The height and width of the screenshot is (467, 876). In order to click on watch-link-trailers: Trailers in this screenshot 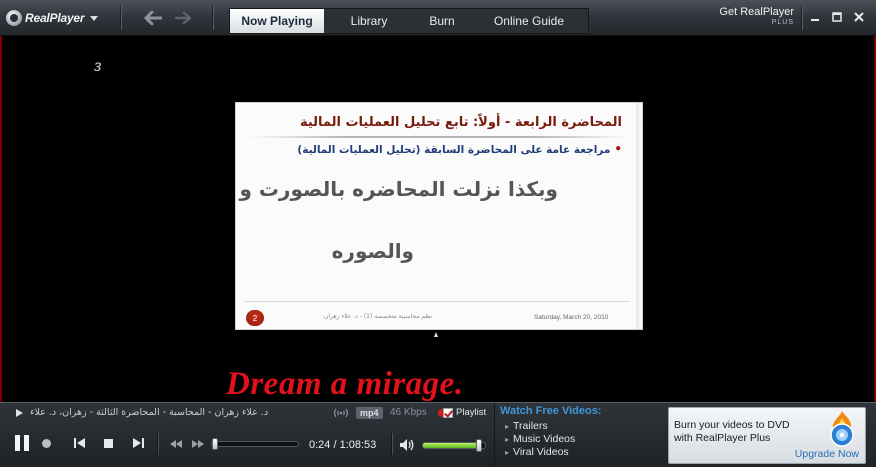, I will do `click(526, 426)`.